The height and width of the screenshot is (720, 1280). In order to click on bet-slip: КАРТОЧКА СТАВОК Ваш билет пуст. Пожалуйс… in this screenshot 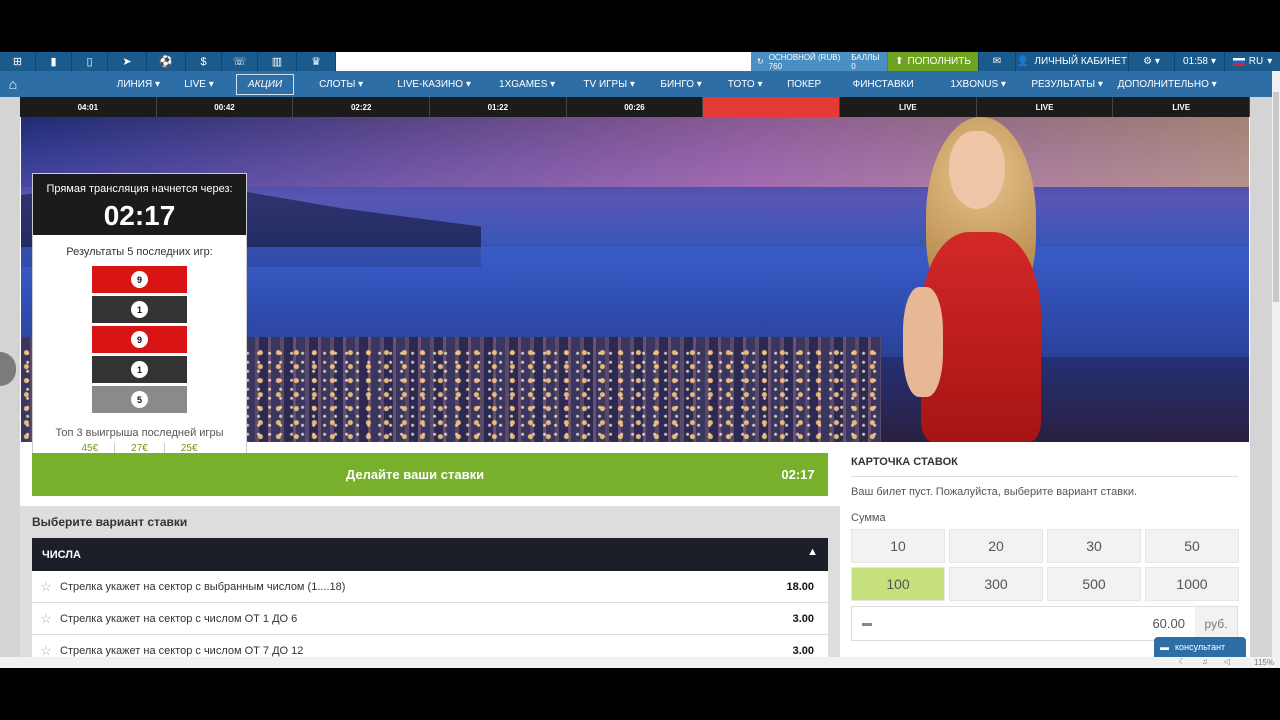, I will do `click(1045, 555)`.